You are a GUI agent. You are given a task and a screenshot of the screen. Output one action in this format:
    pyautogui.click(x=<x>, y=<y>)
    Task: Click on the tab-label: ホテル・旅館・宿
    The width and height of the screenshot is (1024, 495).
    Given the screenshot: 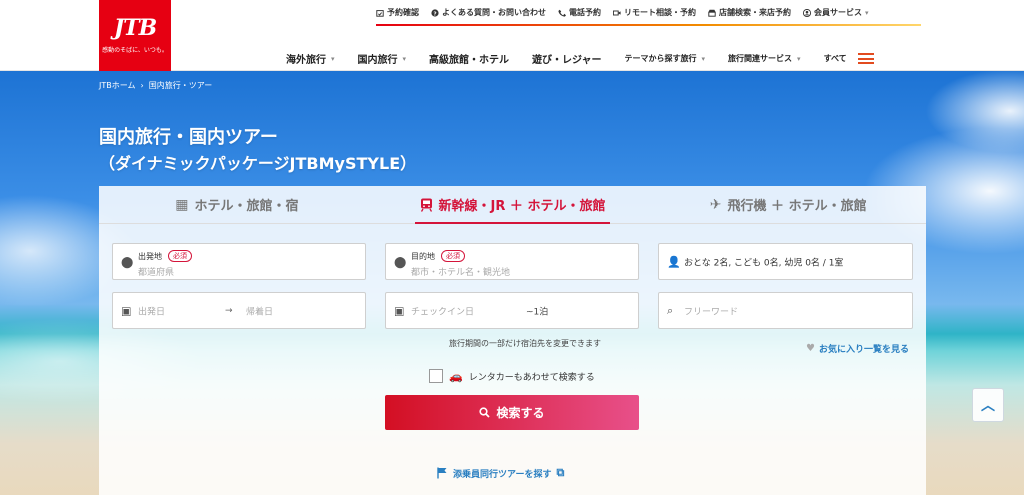 What is the action you would take?
    pyautogui.click(x=246, y=206)
    